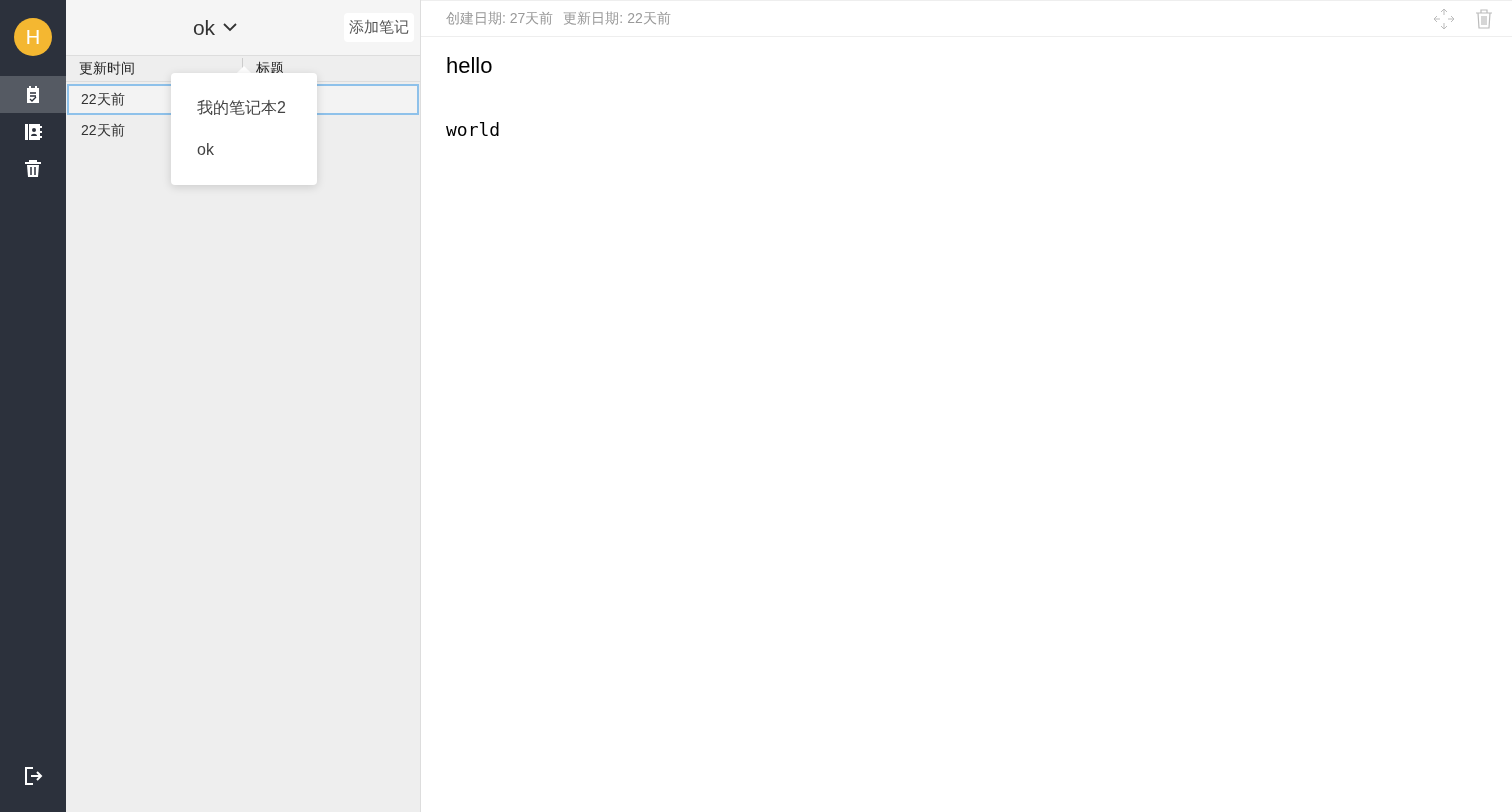 This screenshot has height=812, width=1512. I want to click on updated-date: 更新日期: 22天前, so click(617, 18).